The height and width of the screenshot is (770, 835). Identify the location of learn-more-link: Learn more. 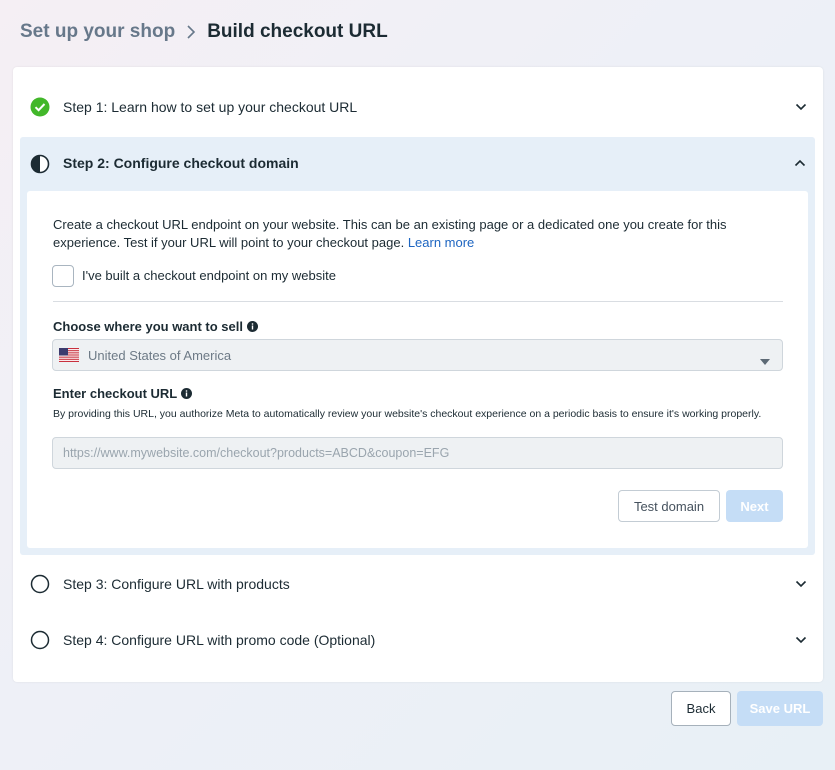
(441, 242).